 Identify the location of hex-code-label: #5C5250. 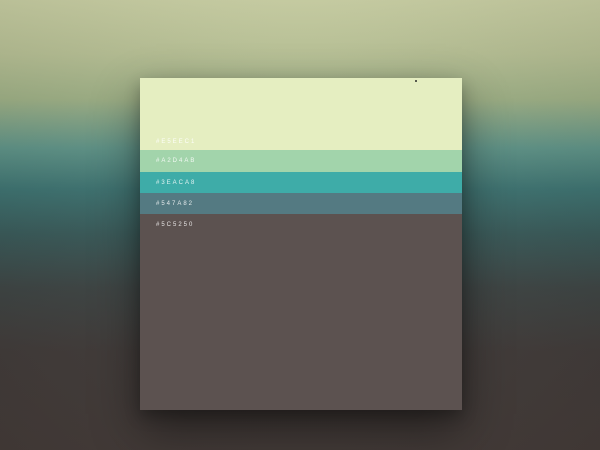
(175, 225).